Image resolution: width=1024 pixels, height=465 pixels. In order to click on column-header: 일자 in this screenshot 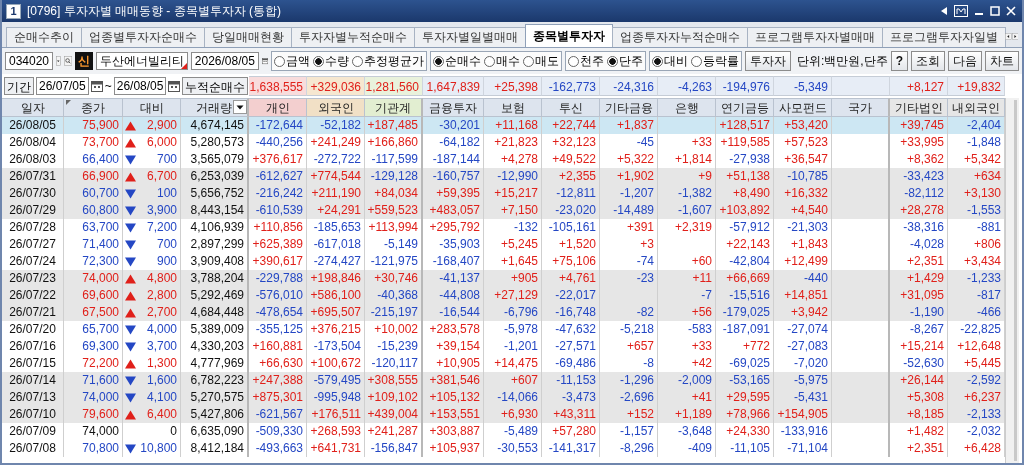, I will do `click(33, 107)`.